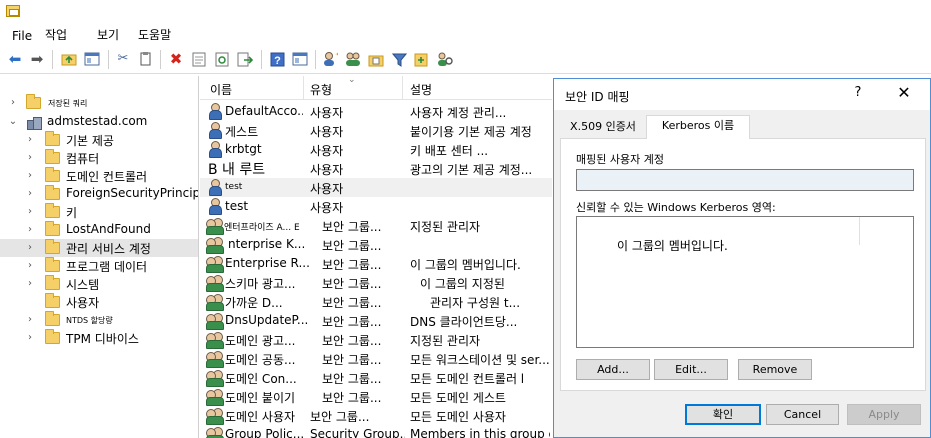 This screenshot has width=931, height=438. What do you see at coordinates (52, 59) in the screenshot?
I see `toolbar-separator` at bounding box center [52, 59].